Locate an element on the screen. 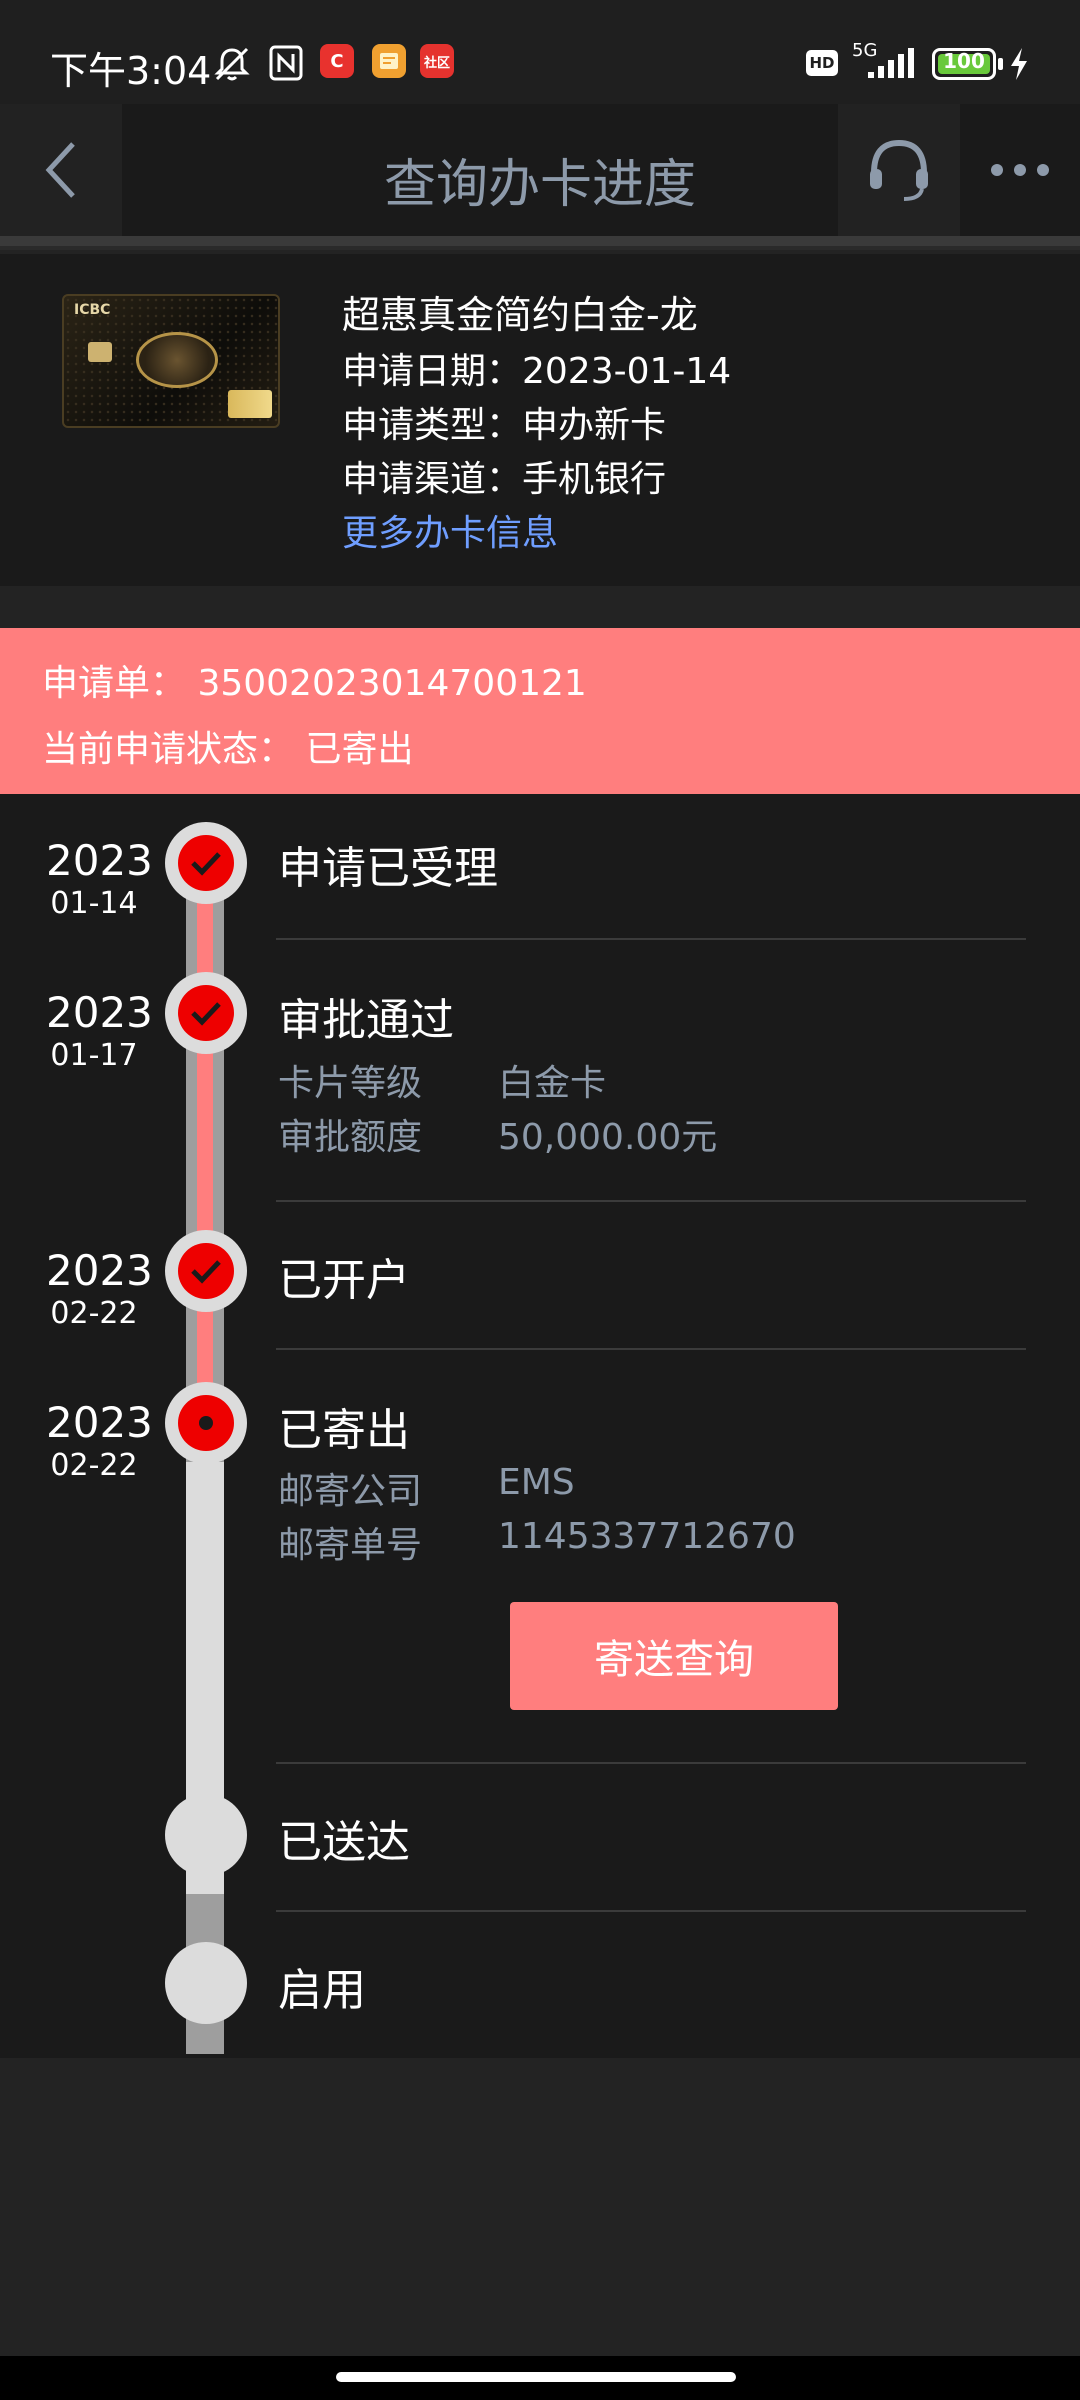  empty-bottom-area is located at coordinates (540, 2229).